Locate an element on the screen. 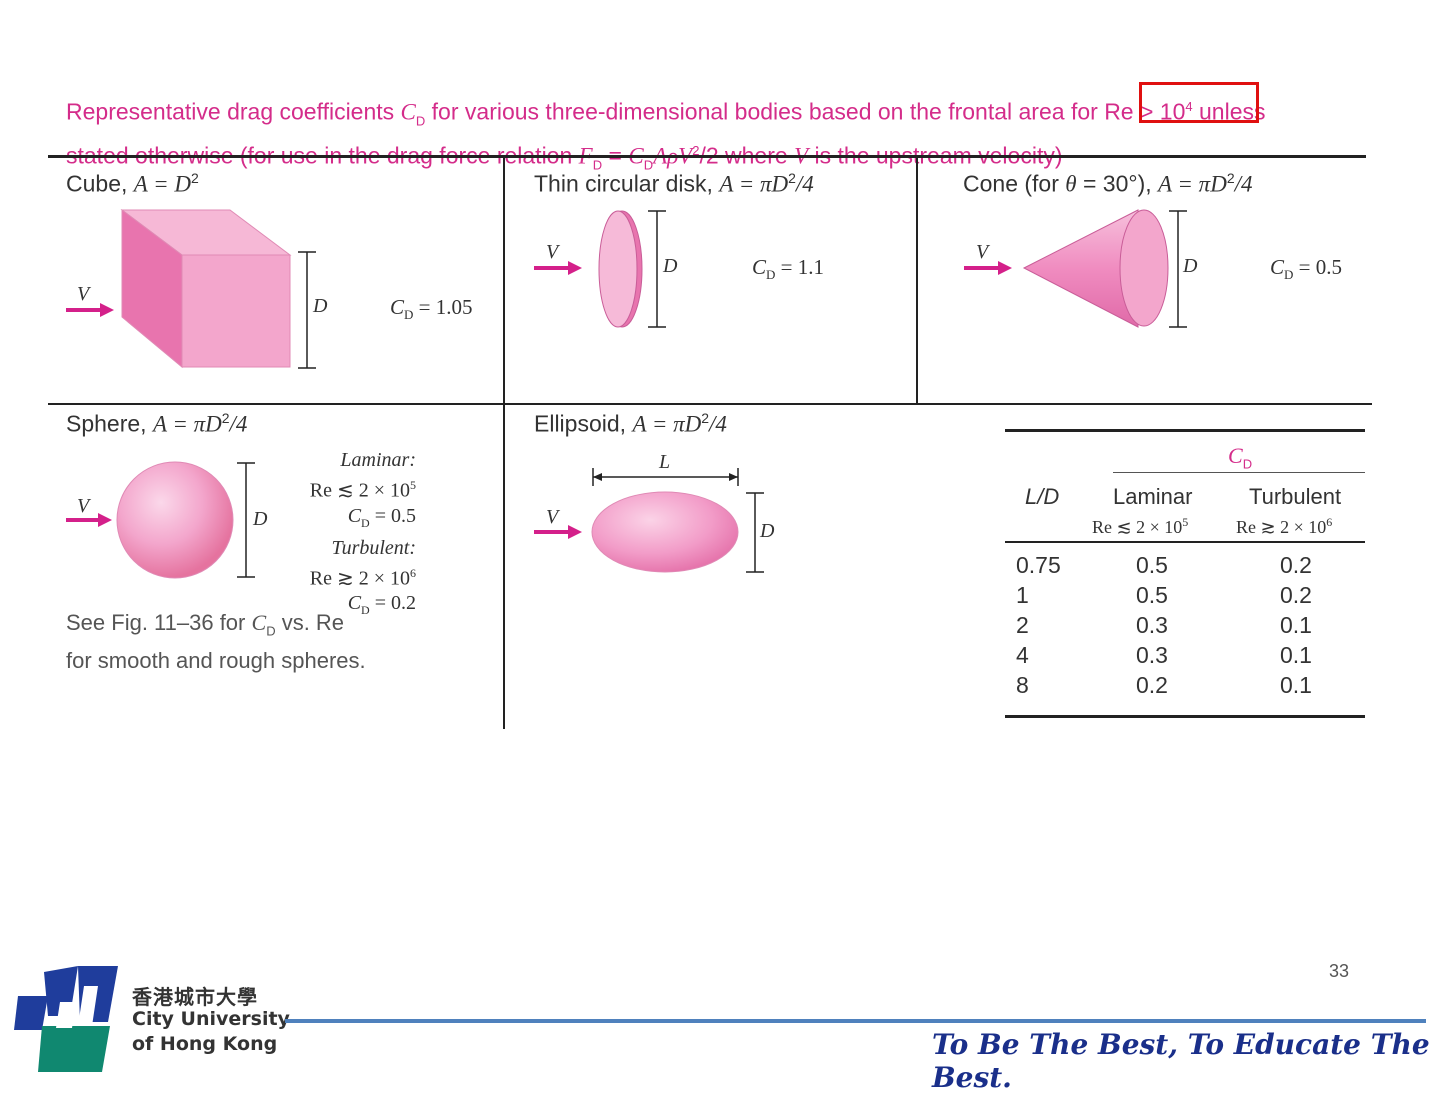  cube-v-label: V is located at coordinates (83, 294).